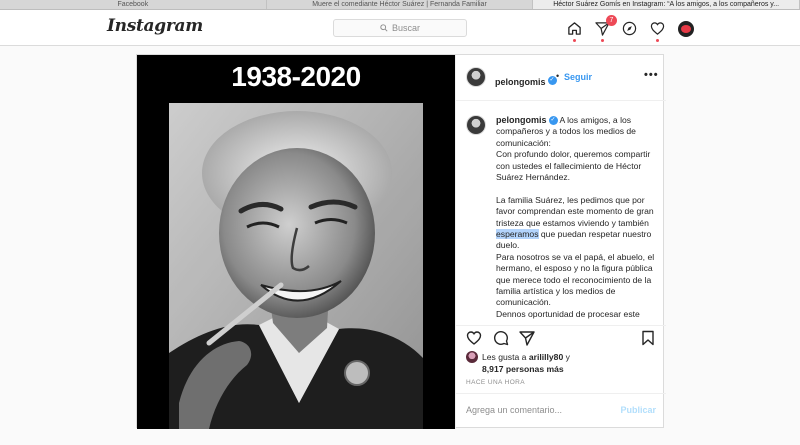 The image size is (800, 445). I want to click on profile-avatar-button, so click(686, 29).